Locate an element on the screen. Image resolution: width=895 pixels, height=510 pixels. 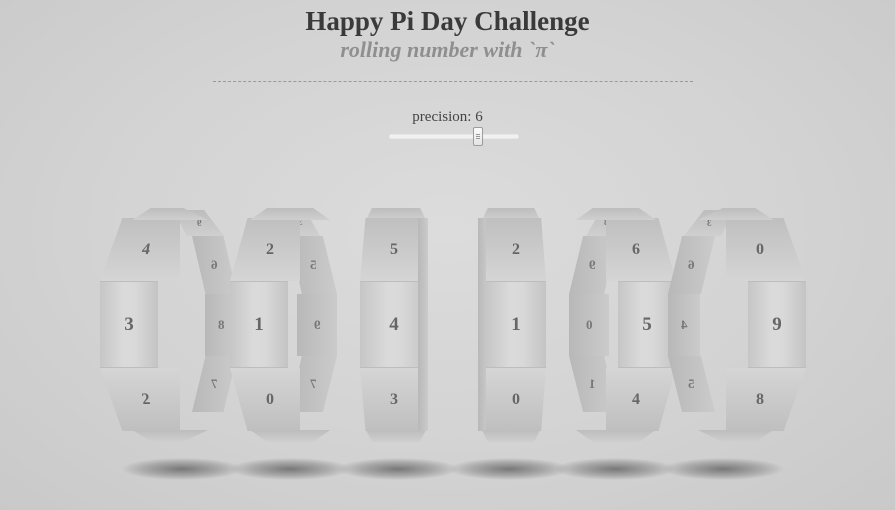
wheel-face-bottom: 4 is located at coordinates (641, 399).